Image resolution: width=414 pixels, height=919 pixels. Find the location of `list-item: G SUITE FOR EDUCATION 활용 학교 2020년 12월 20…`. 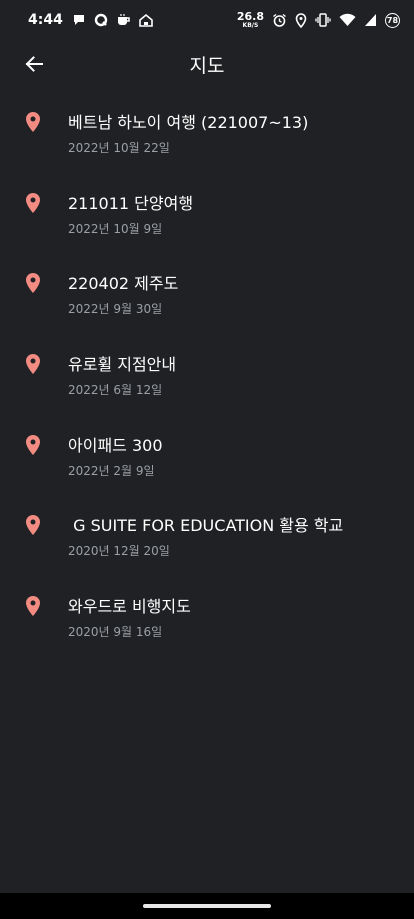

list-item: G SUITE FOR EDUCATION 활용 학교 2020년 12월 20… is located at coordinates (207, 538).